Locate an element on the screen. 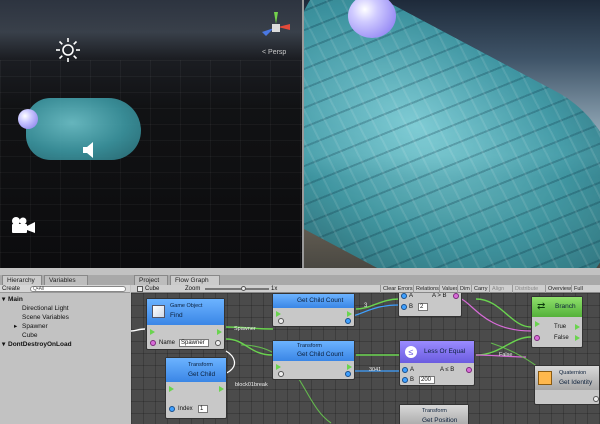 Image resolution: width=600 pixels, height=424 pixels. zoom-slider-handle is located at coordinates (243, 288).